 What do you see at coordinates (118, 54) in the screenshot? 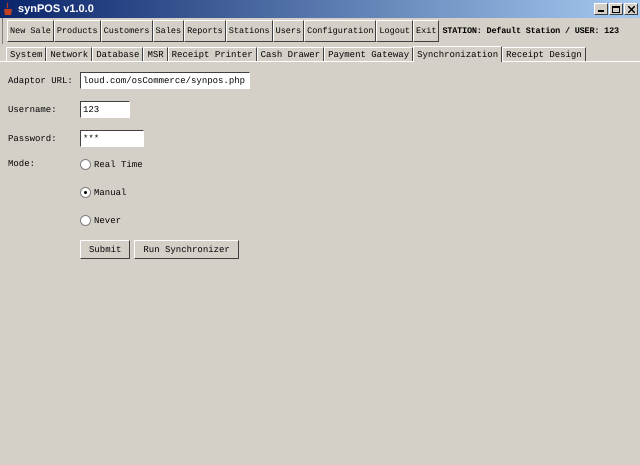
I see `tab: Database` at bounding box center [118, 54].